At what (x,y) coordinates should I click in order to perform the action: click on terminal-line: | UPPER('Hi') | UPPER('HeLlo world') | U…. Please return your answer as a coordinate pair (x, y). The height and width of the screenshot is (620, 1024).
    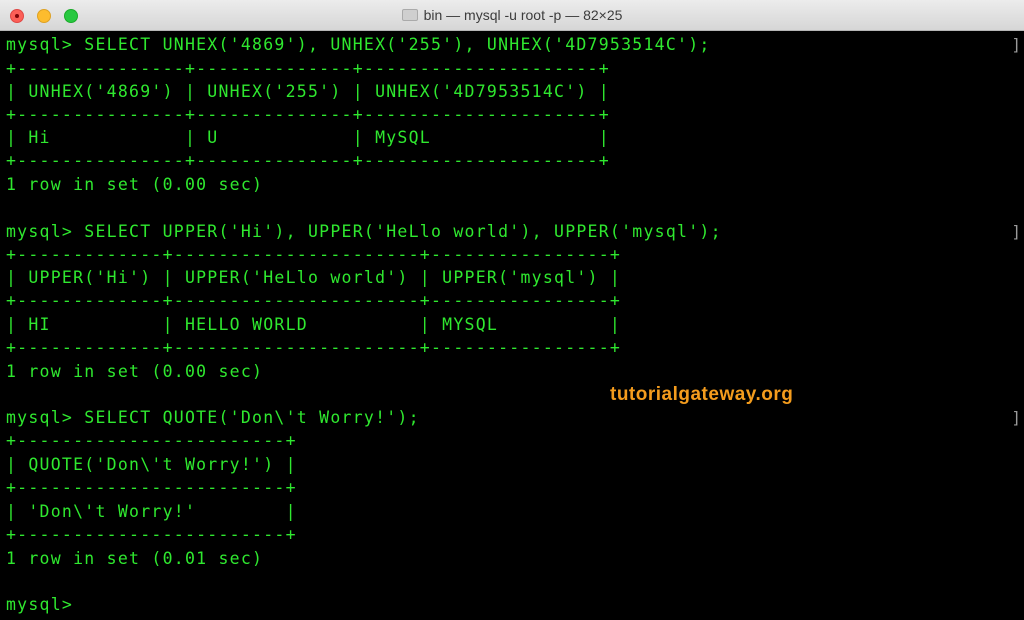
    Looking at the image, I should click on (314, 277).